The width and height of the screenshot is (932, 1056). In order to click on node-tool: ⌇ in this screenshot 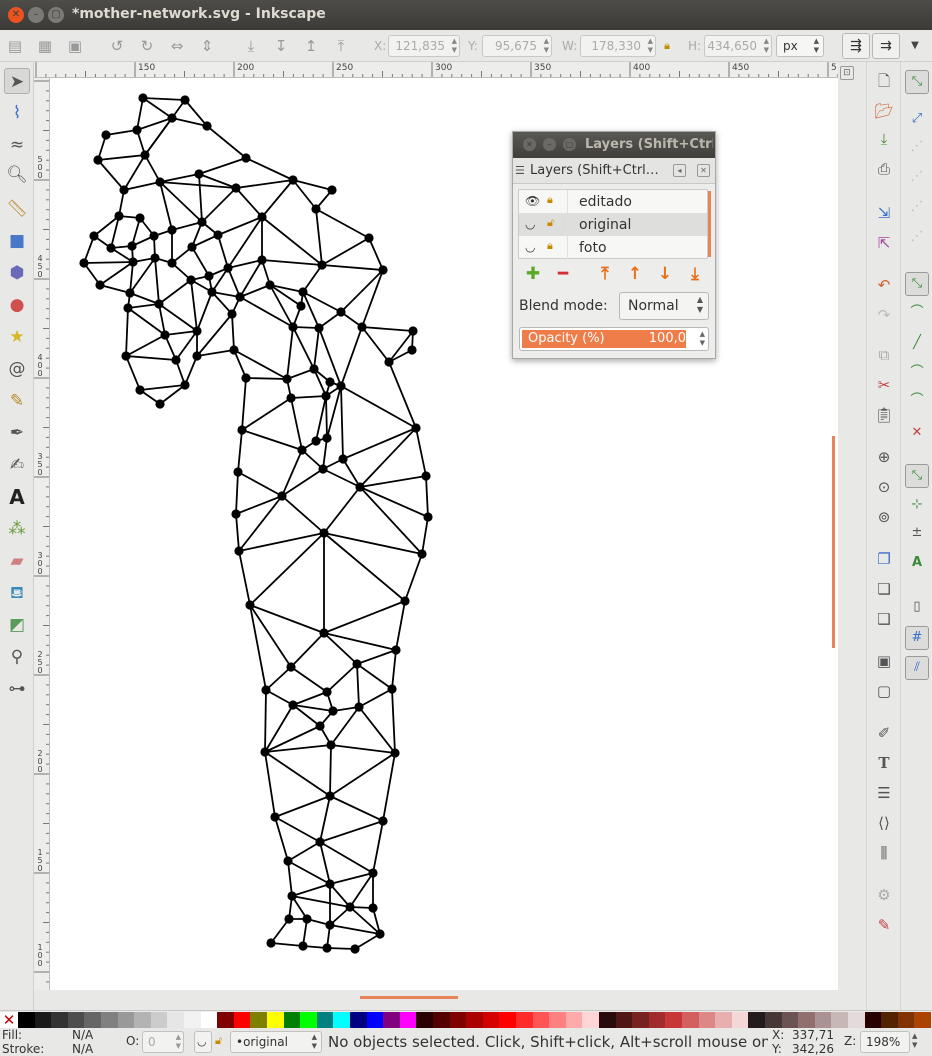, I will do `click(17, 113)`.